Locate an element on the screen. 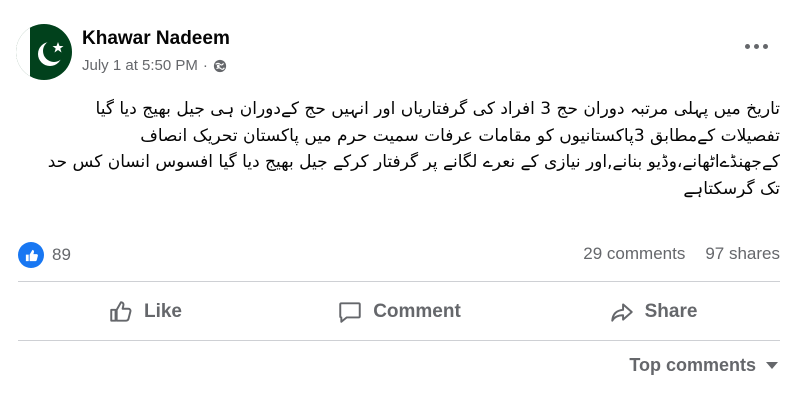 This screenshot has height=400, width=800. reactions-summary: 89 is located at coordinates (44, 255).